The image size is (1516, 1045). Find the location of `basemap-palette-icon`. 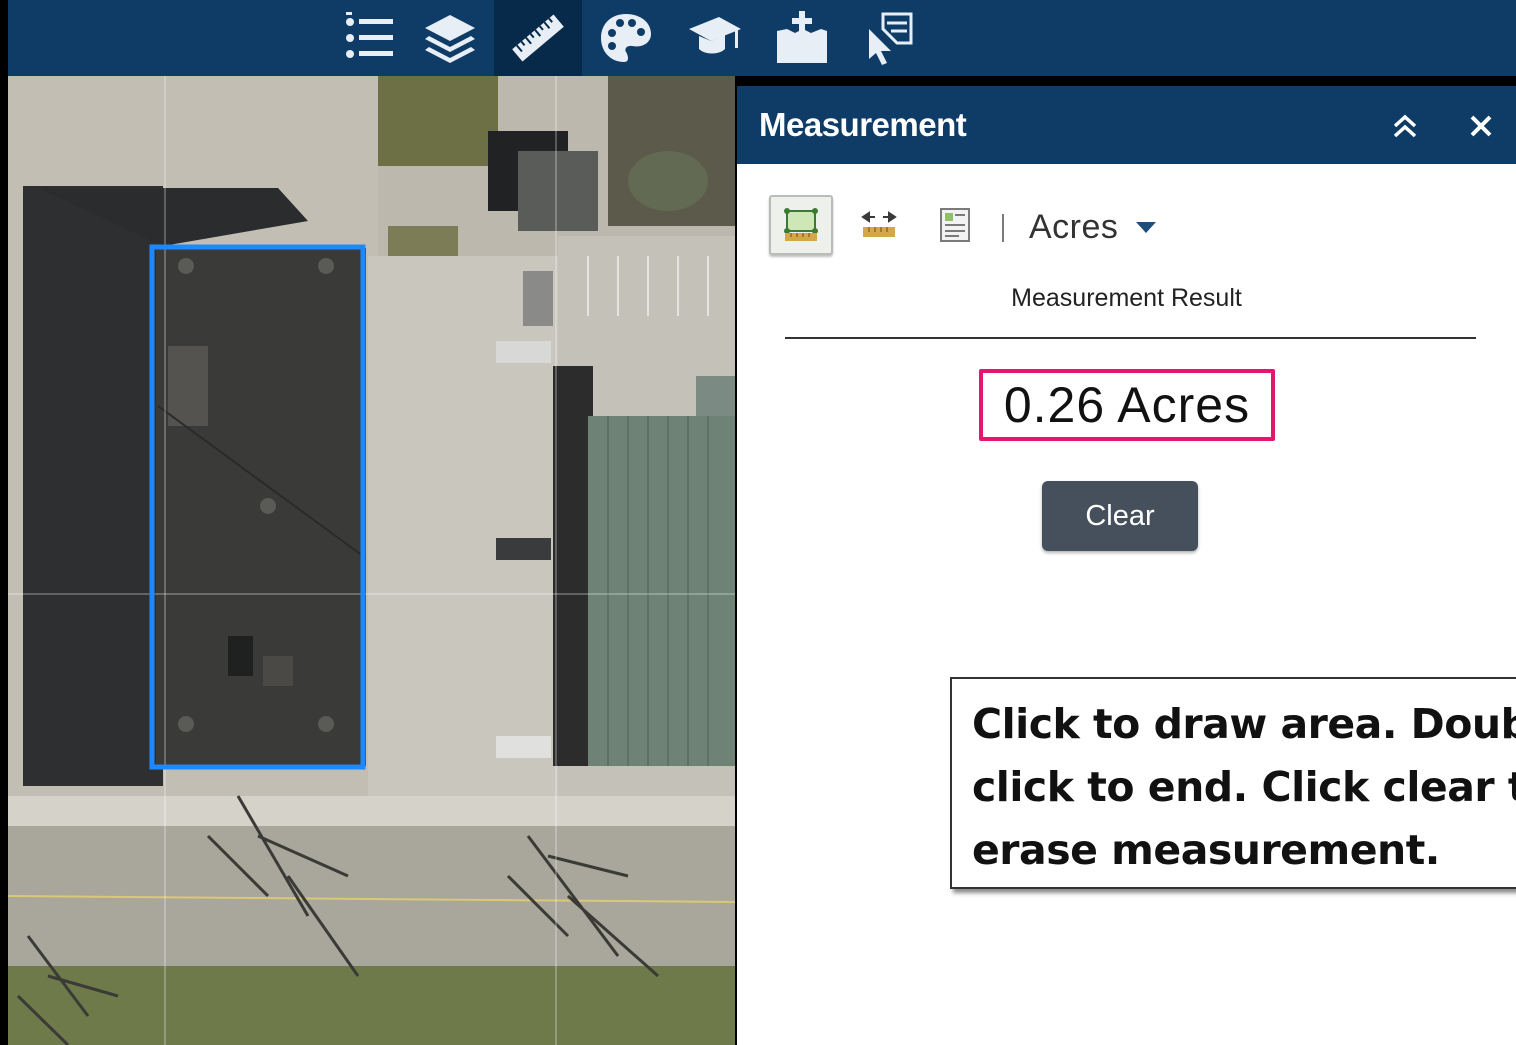

basemap-palette-icon is located at coordinates (626, 38).